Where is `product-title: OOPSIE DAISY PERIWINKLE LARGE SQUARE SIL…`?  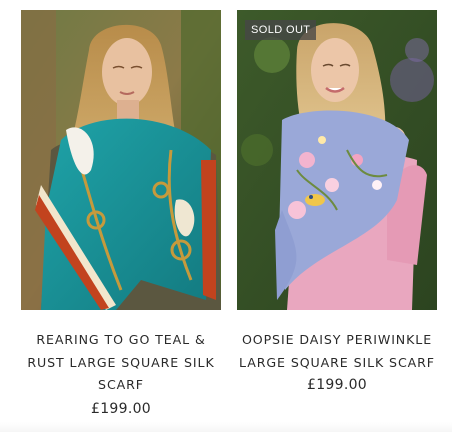 product-title: OOPSIE DAISY PERIWINKLE LARGE SQUARE SIL… is located at coordinates (337, 351).